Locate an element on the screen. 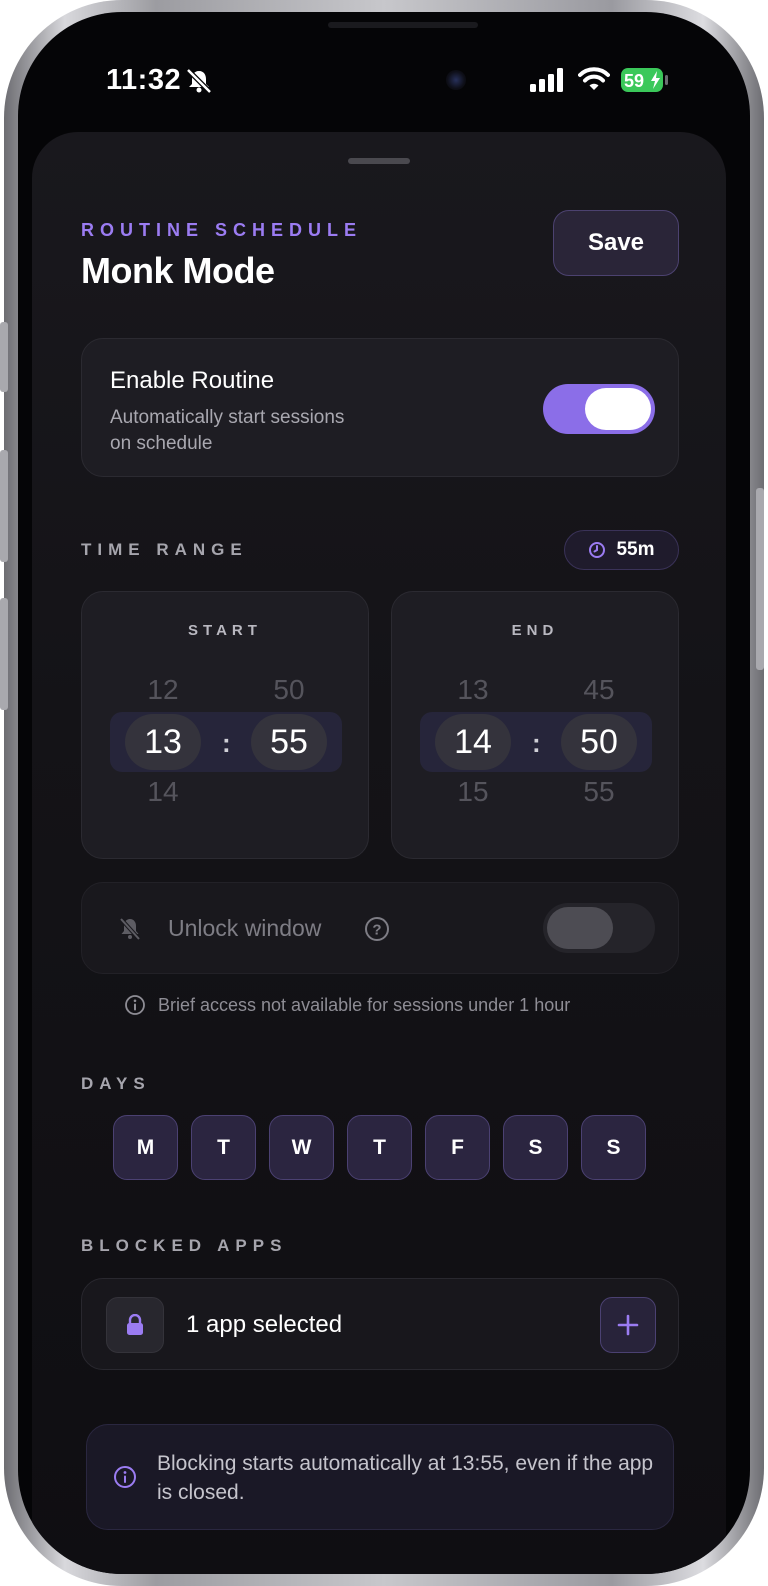  blocked-apps-label: BLOCKED APPS is located at coordinates (184, 1245).